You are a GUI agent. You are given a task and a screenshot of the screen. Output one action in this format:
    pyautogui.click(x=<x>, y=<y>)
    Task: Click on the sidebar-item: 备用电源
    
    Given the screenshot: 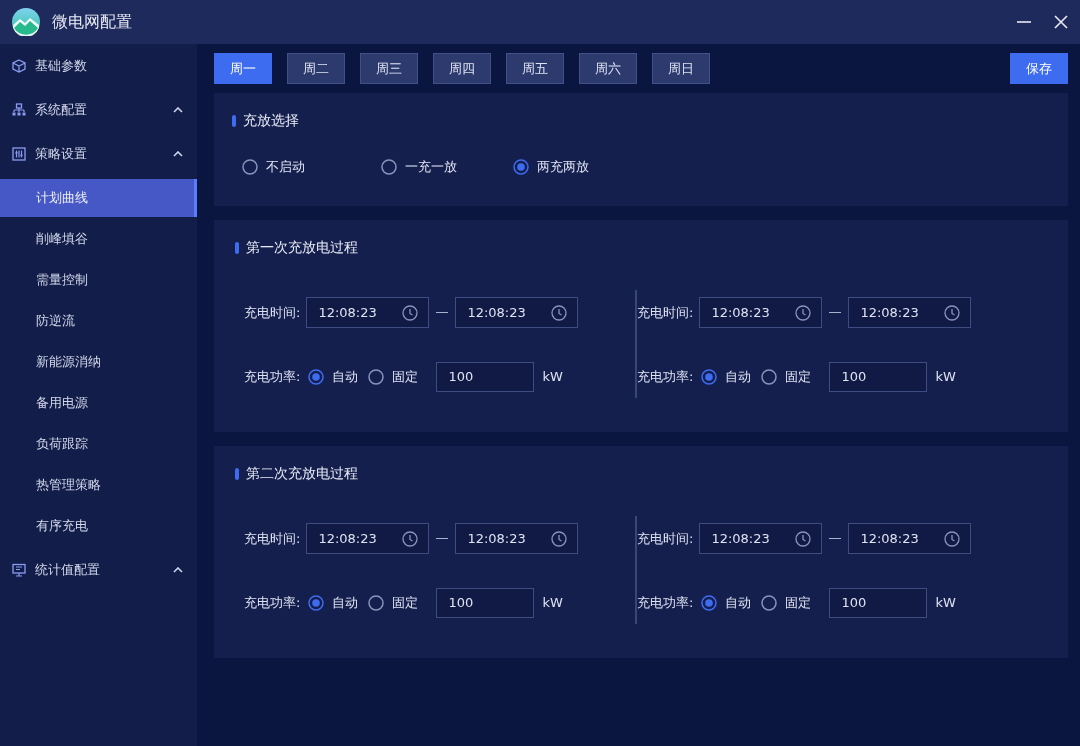 What is the action you would take?
    pyautogui.click(x=98, y=403)
    